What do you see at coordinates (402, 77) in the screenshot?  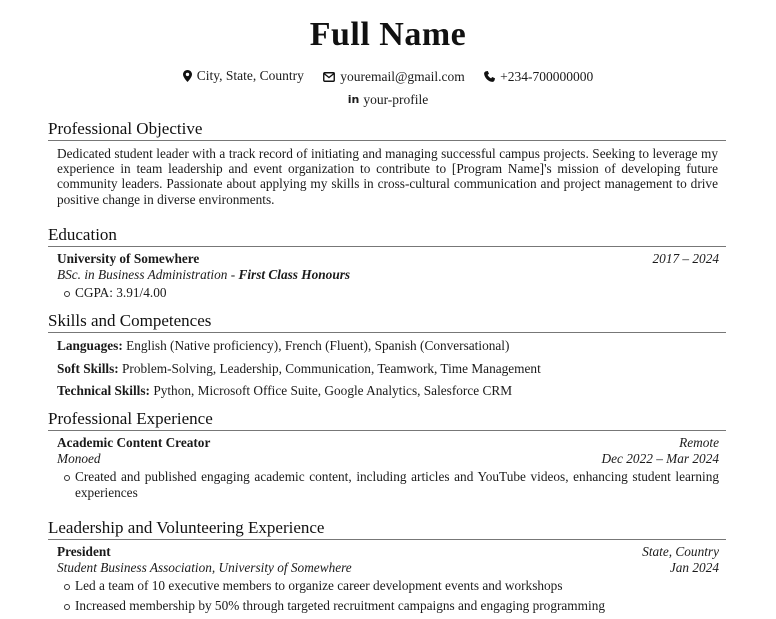 I see `email-link: youremail@gmail.com` at bounding box center [402, 77].